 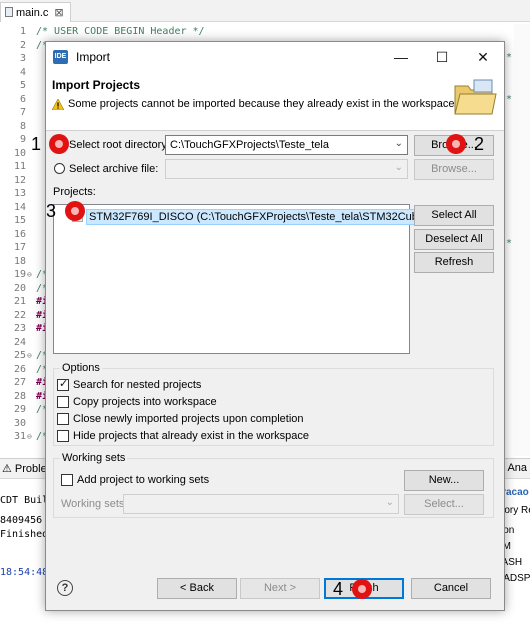 What do you see at coordinates (137, 385) in the screenshot?
I see `search-nested-label: Search for nested projects` at bounding box center [137, 385].